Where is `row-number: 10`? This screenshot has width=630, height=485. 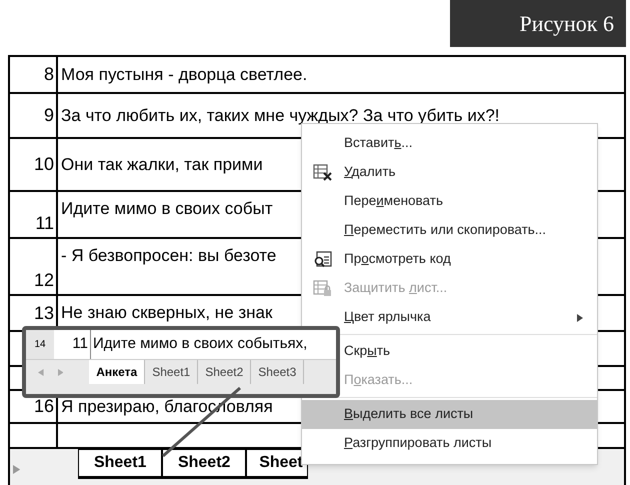
row-number: 10 is located at coordinates (44, 164).